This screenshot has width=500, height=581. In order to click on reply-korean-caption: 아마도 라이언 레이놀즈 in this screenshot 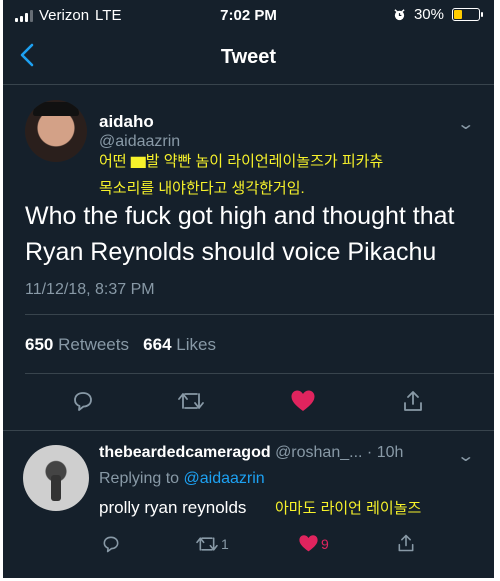, I will do `click(348, 508)`.